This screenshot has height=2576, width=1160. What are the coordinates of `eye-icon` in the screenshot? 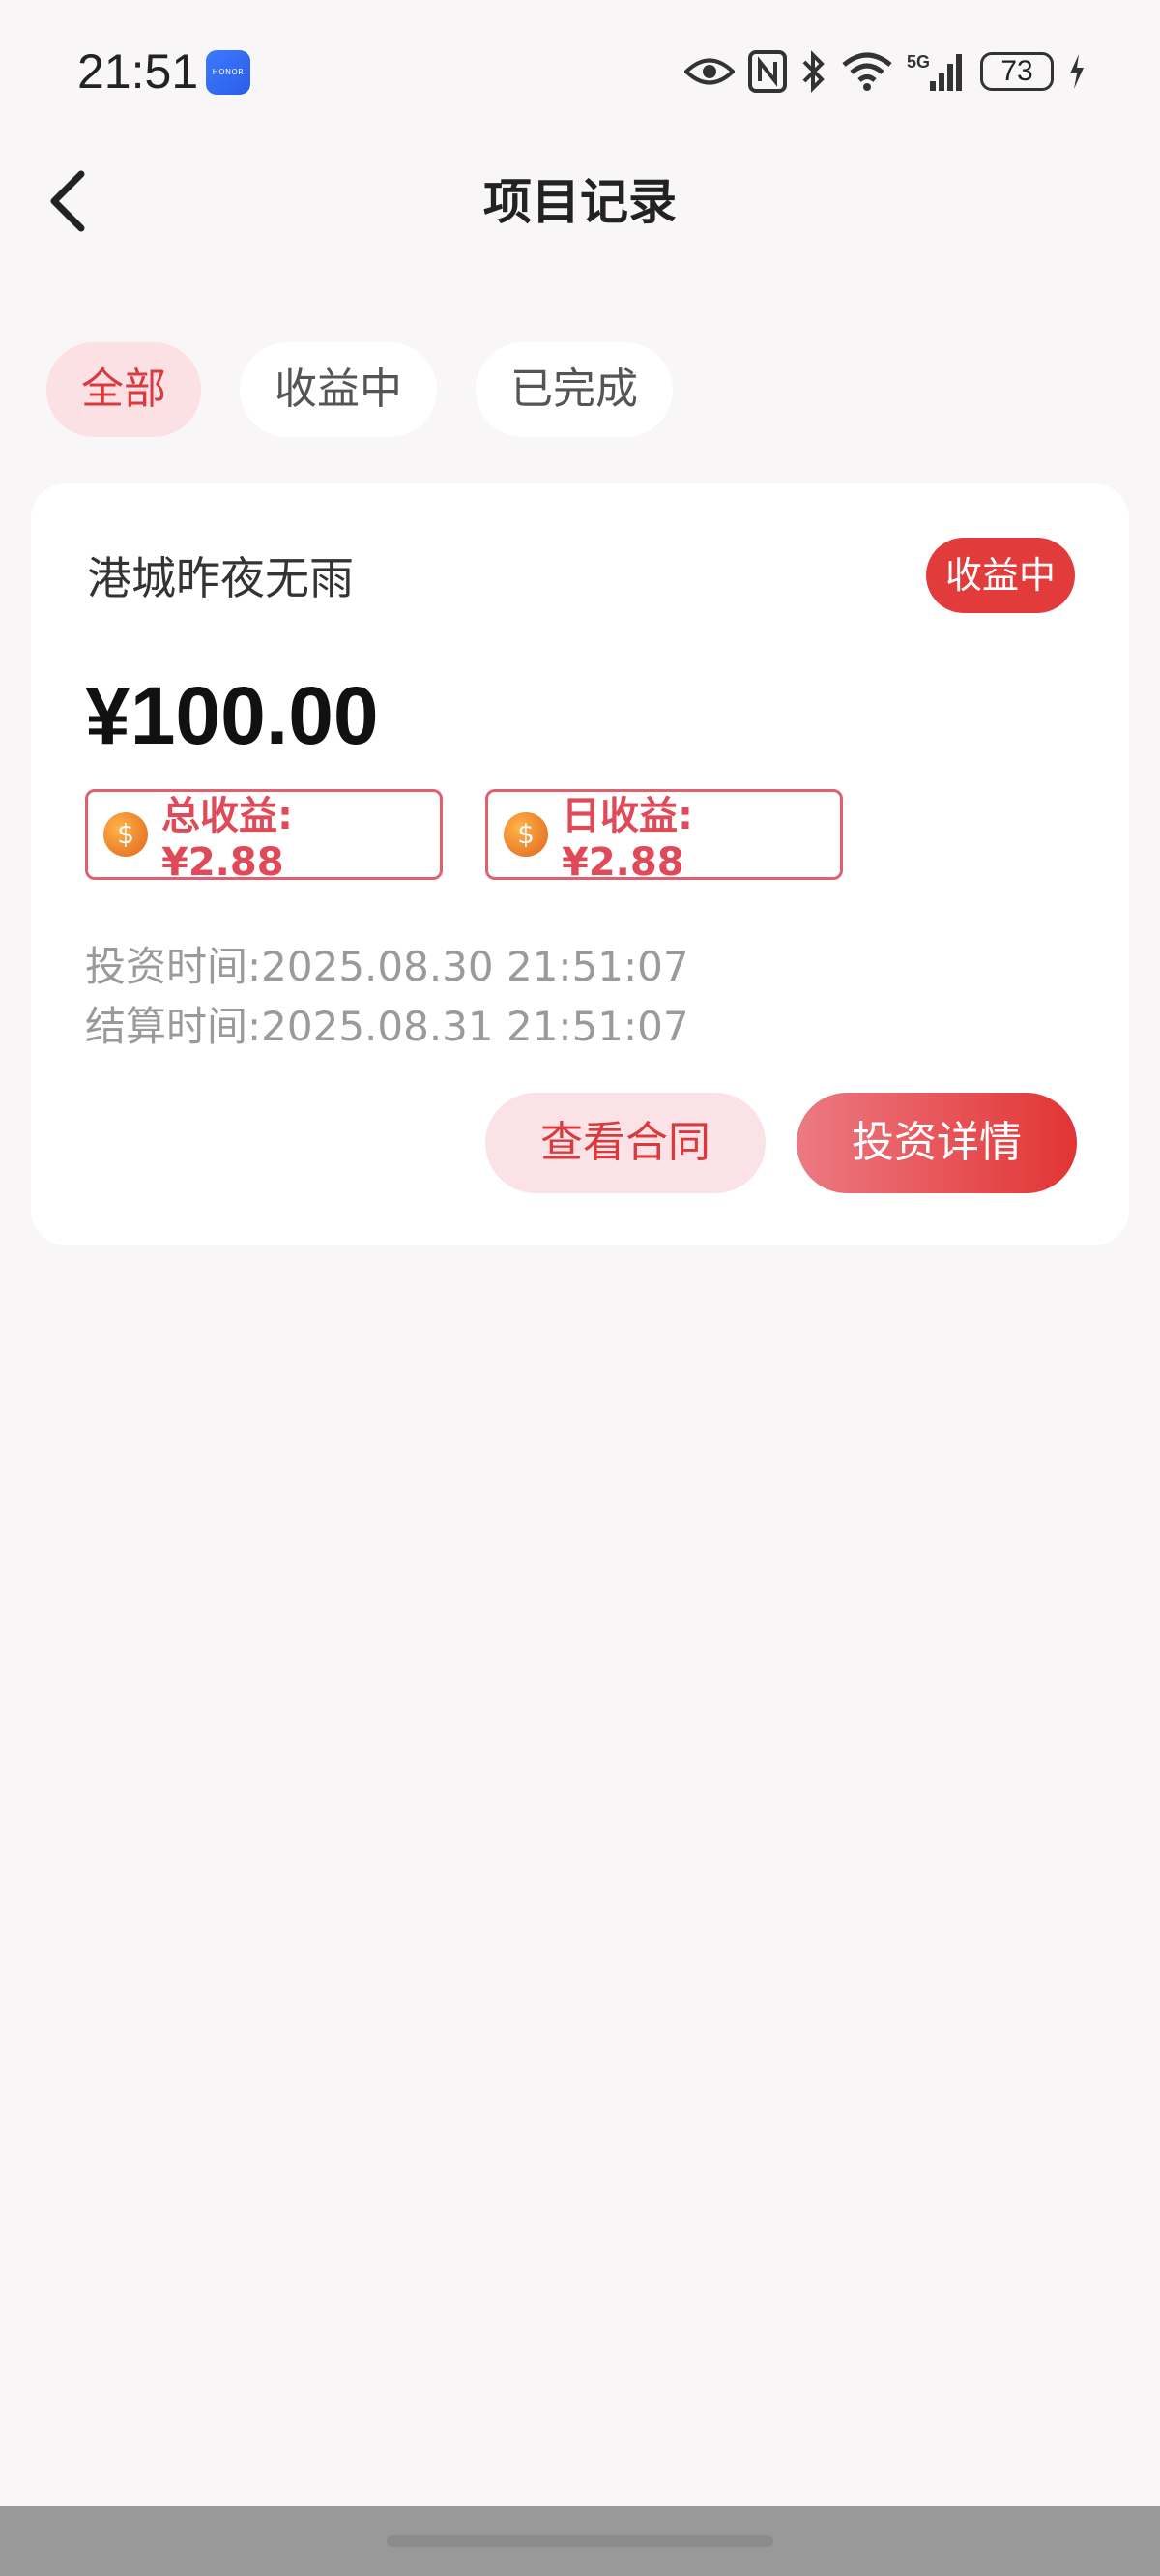 It's located at (709, 71).